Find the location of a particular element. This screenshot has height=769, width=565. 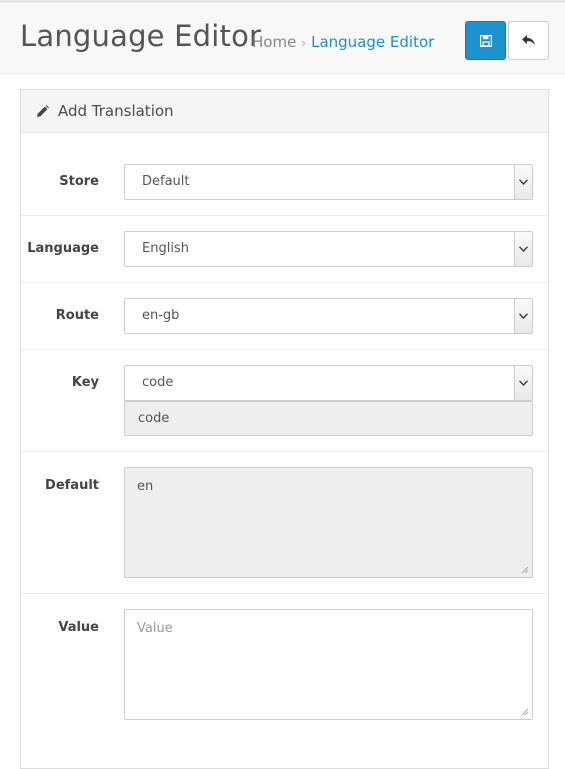

save-button is located at coordinates (485, 40).